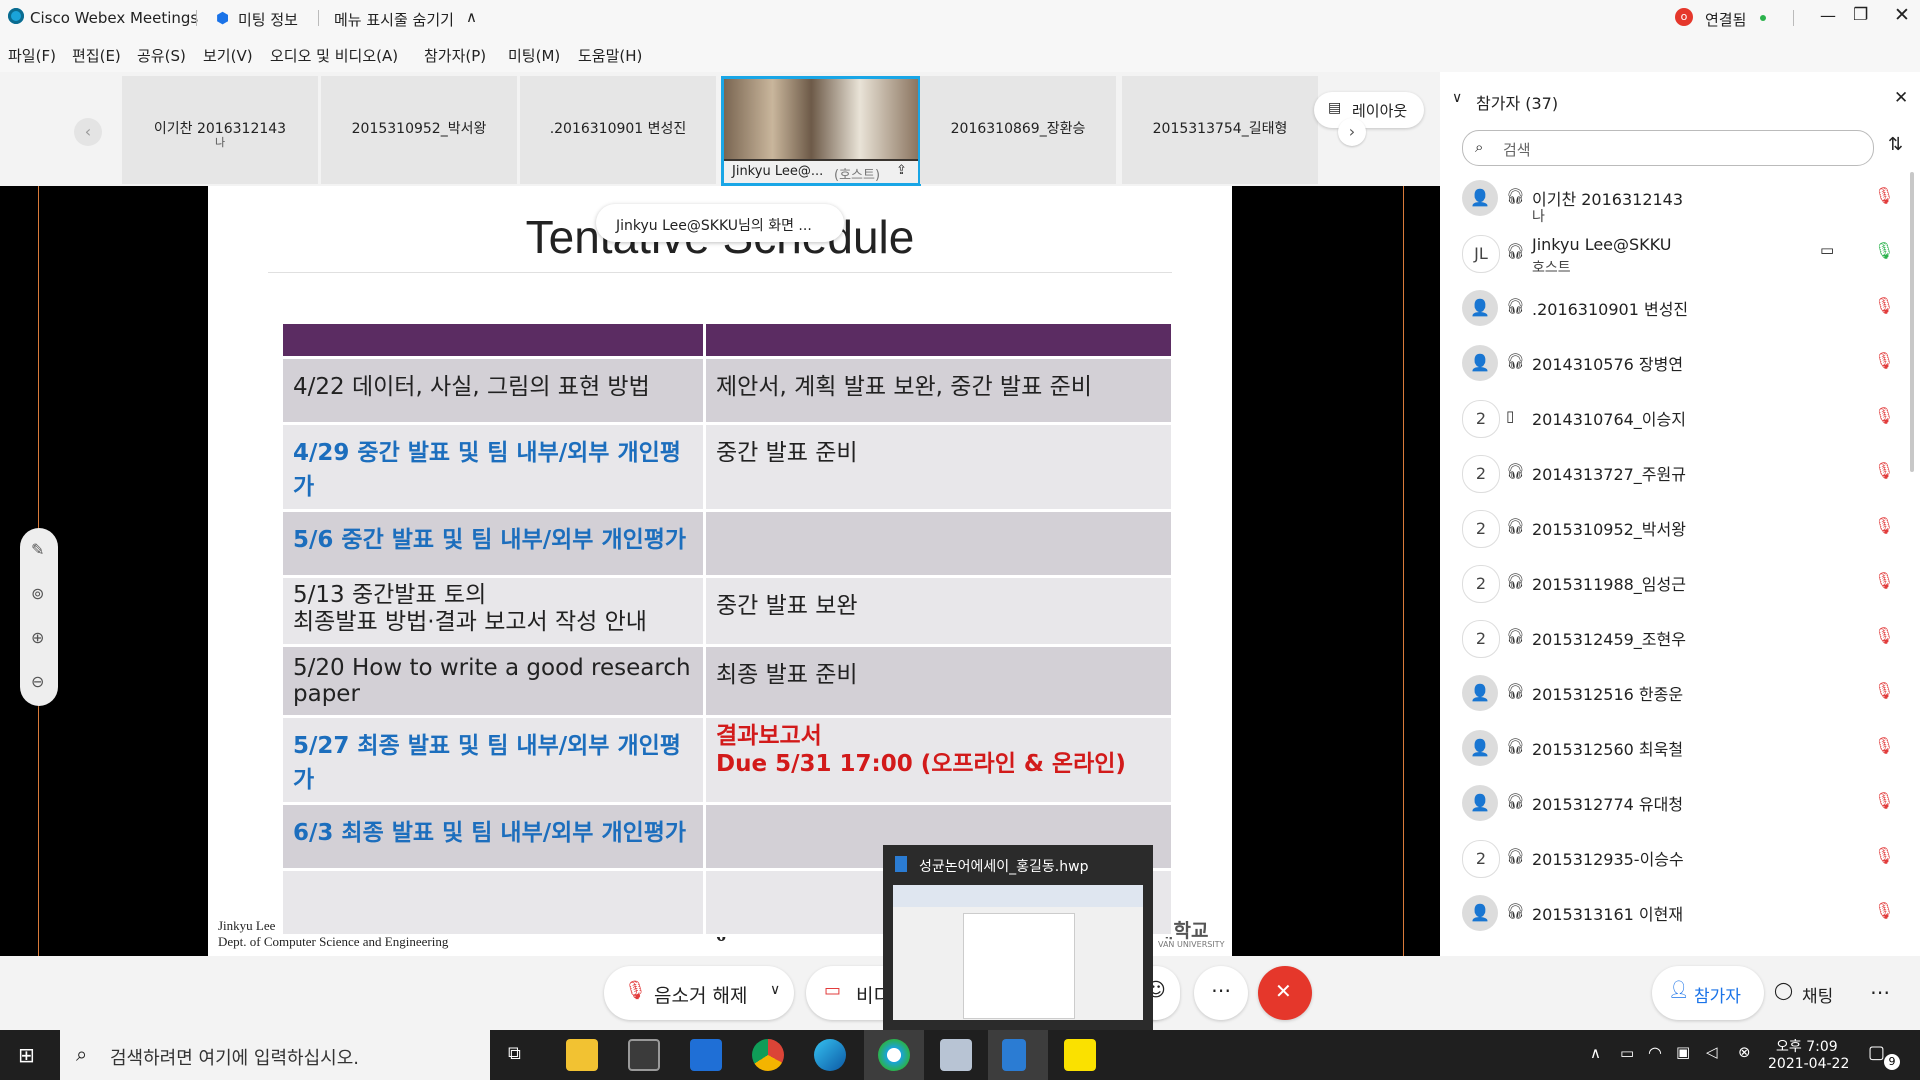  Describe the element at coordinates (1902, 15) in the screenshot. I see `close-window-icon: ✕` at that location.